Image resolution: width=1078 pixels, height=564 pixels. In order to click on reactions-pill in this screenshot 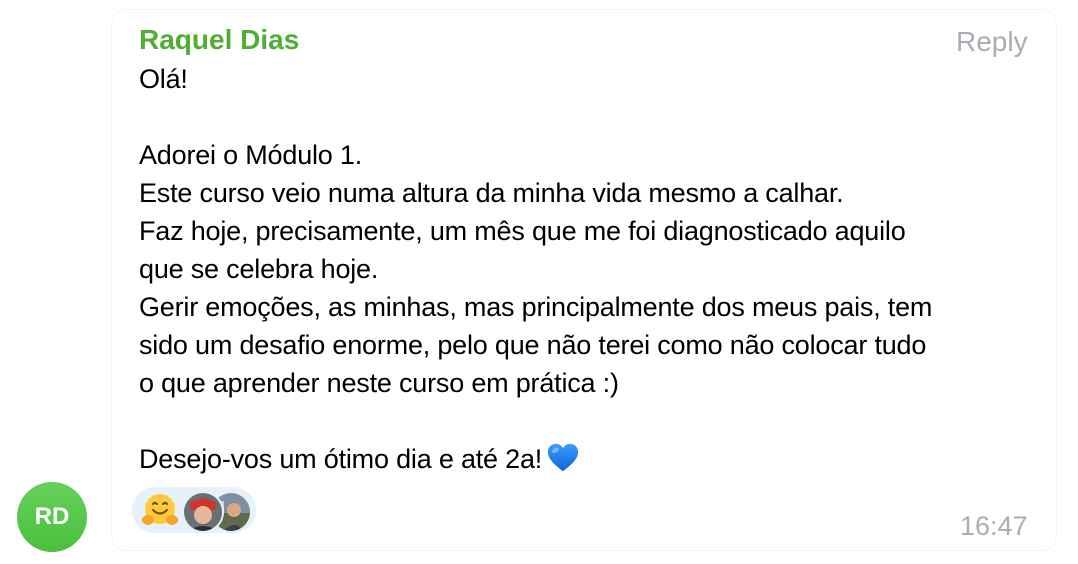, I will do `click(194, 510)`.